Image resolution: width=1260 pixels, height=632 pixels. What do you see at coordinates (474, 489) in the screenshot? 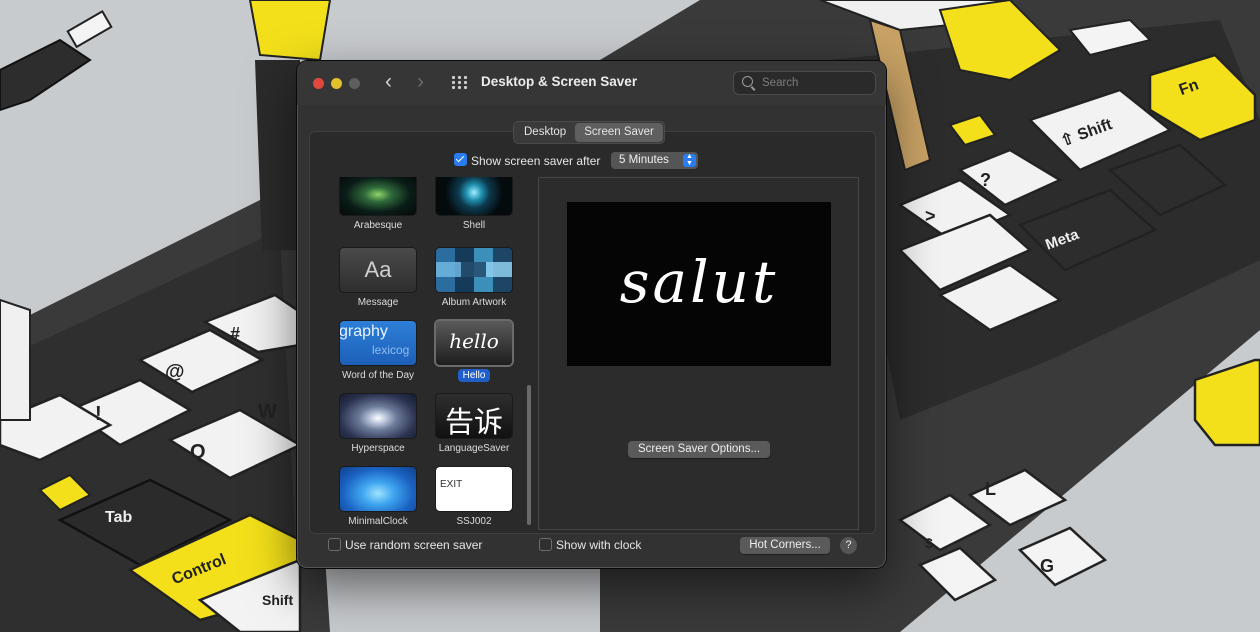
I see `ssj002-thumbnail: EXIT` at bounding box center [474, 489].